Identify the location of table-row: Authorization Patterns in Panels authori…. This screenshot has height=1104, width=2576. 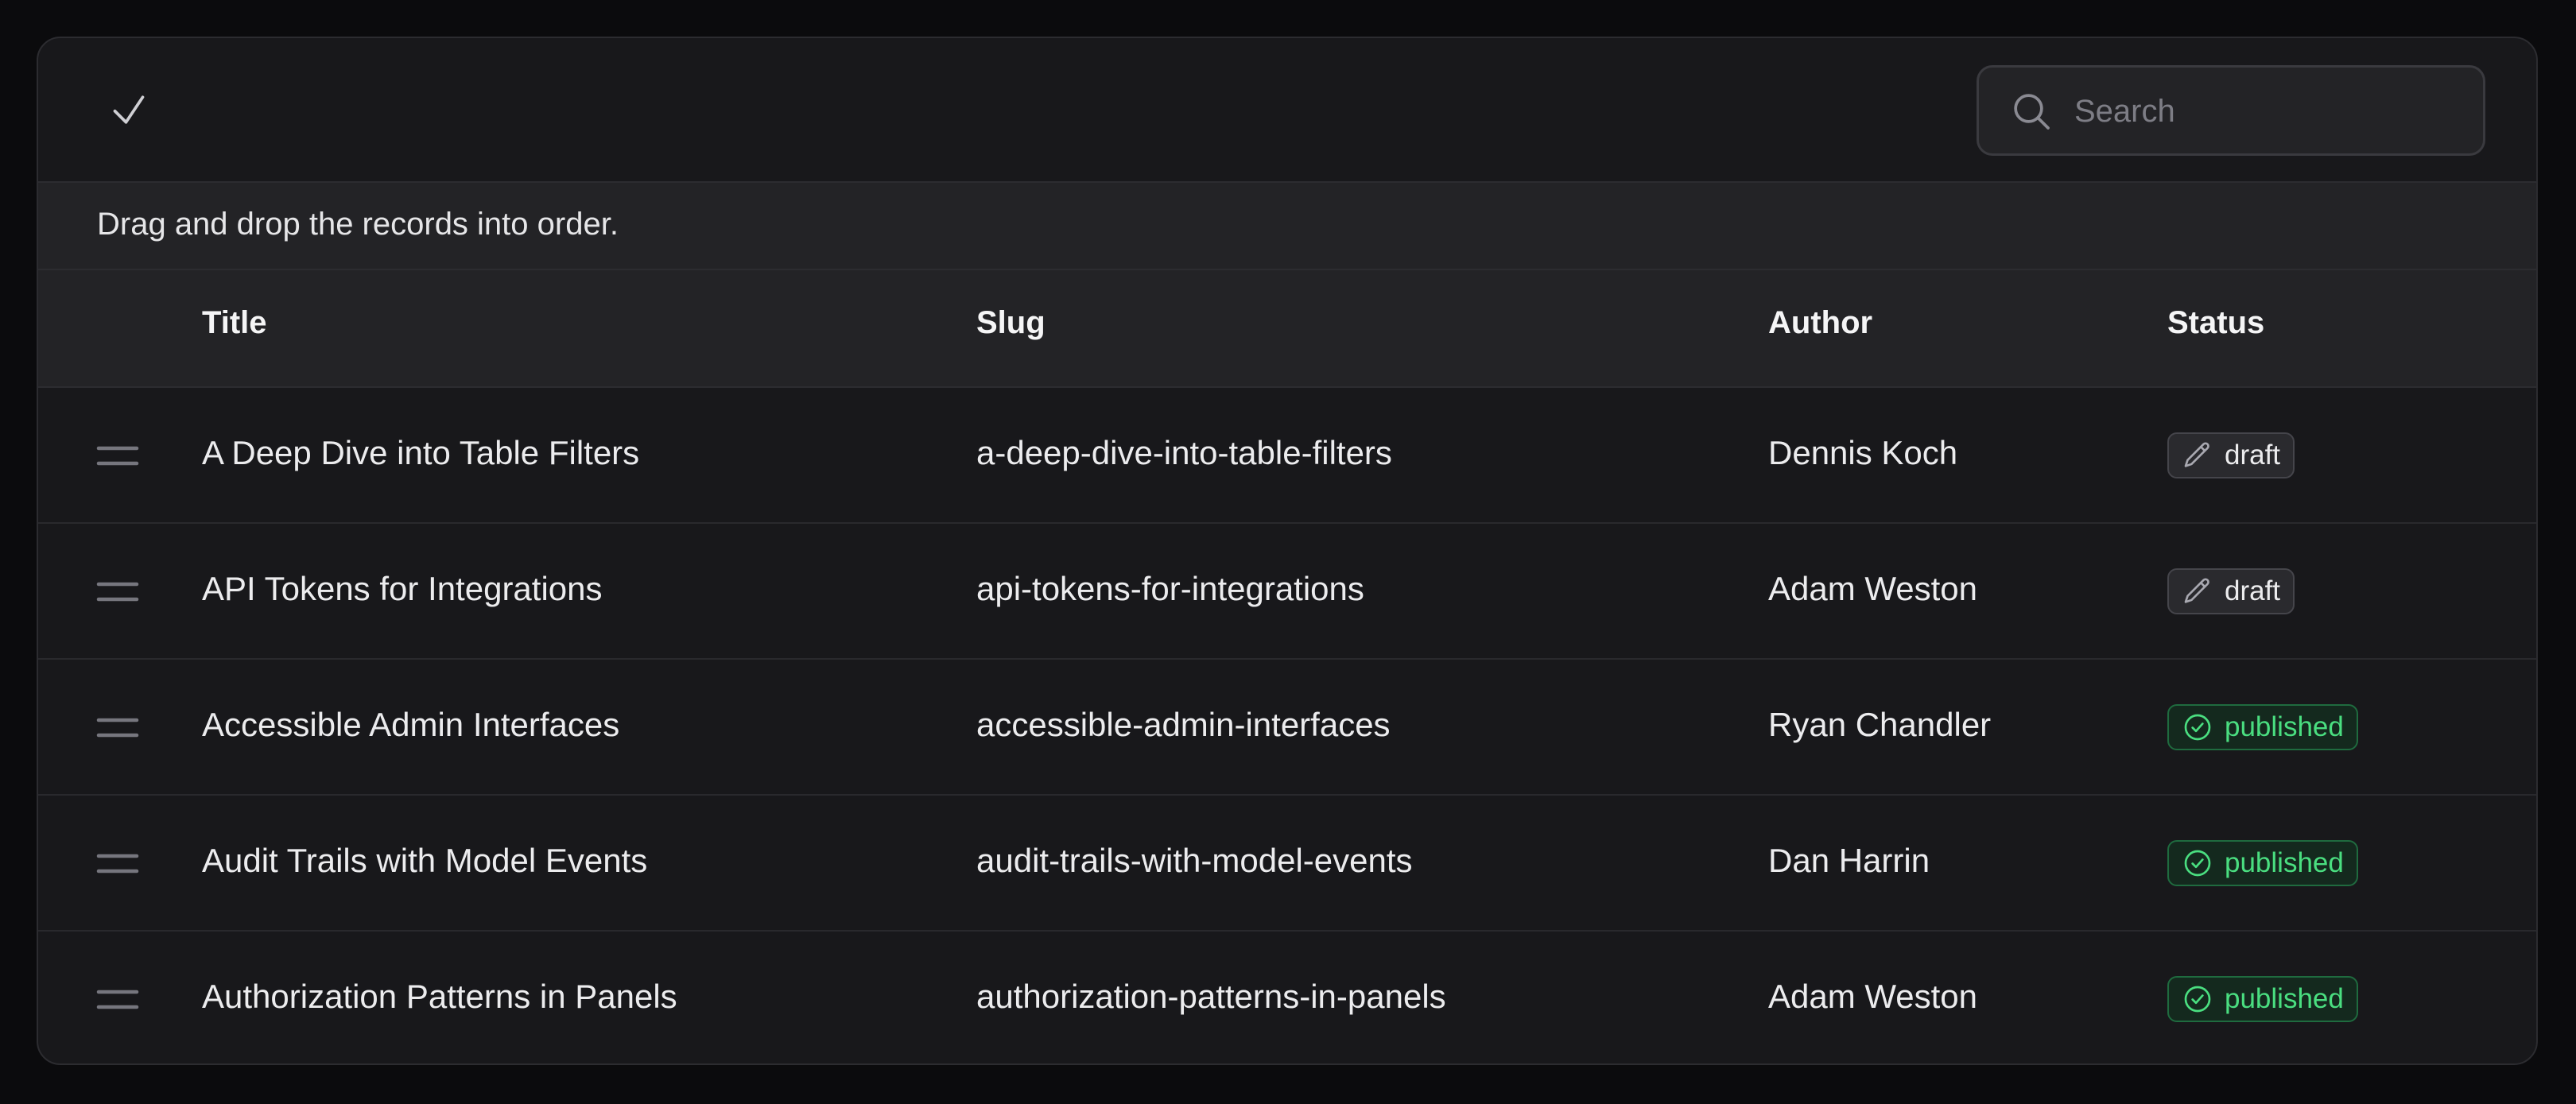
(1287, 997).